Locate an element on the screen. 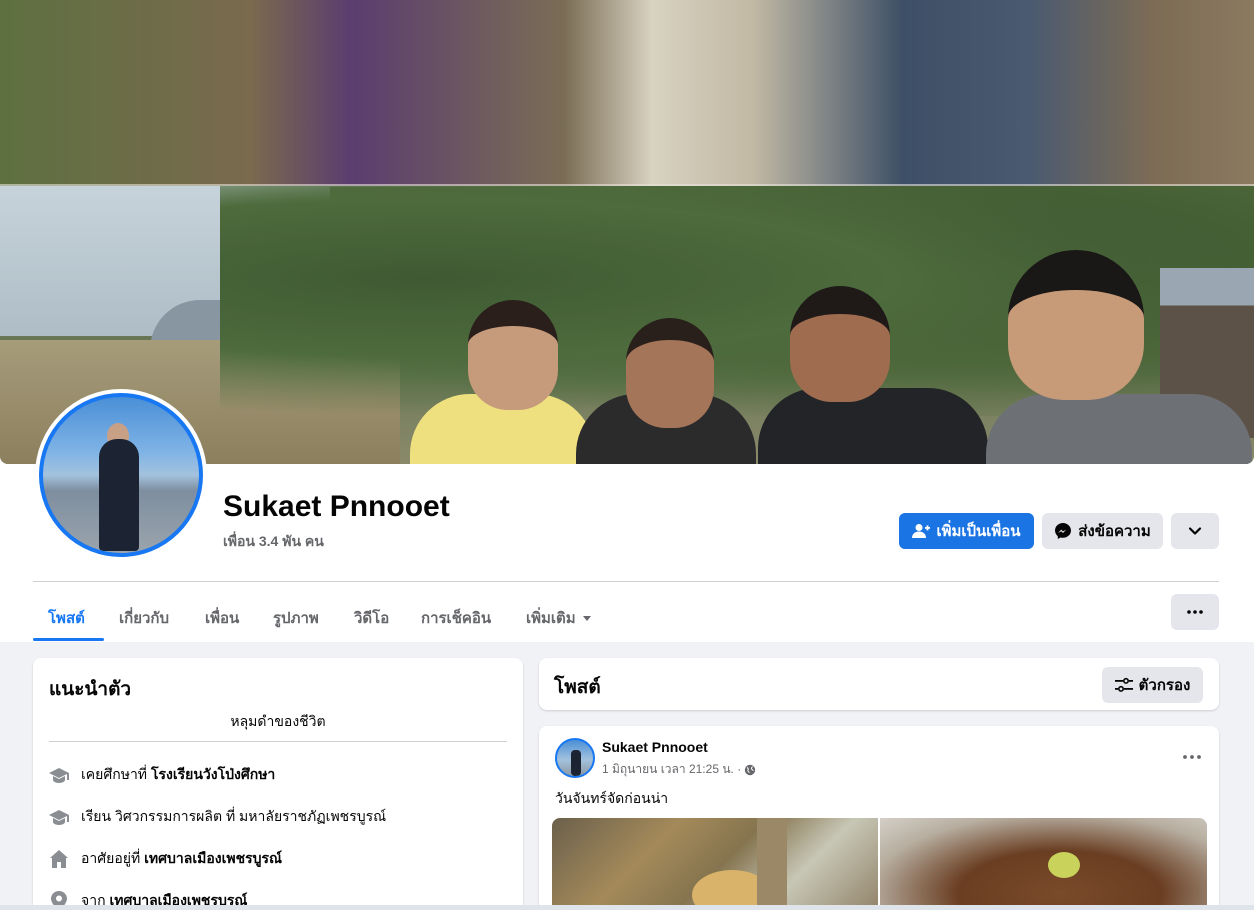  profile-avatar-image is located at coordinates (121, 475).